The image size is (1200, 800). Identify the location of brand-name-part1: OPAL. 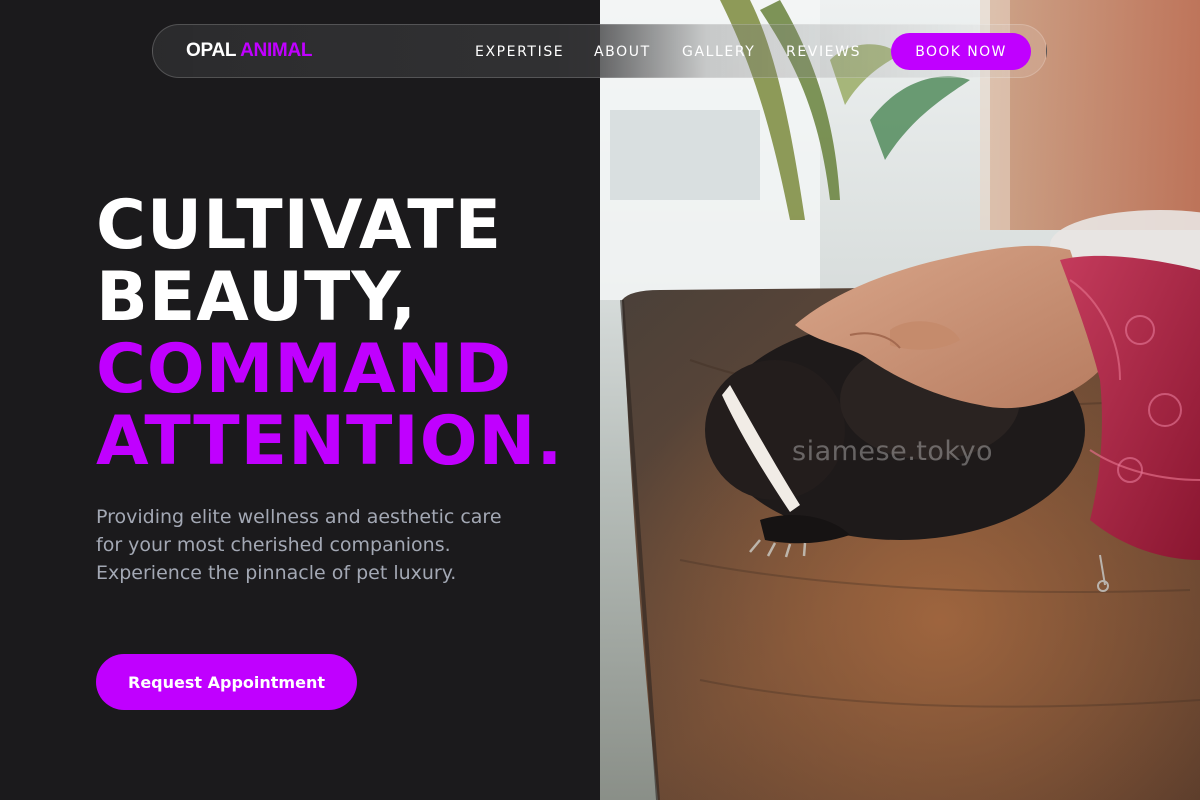
(211, 50).